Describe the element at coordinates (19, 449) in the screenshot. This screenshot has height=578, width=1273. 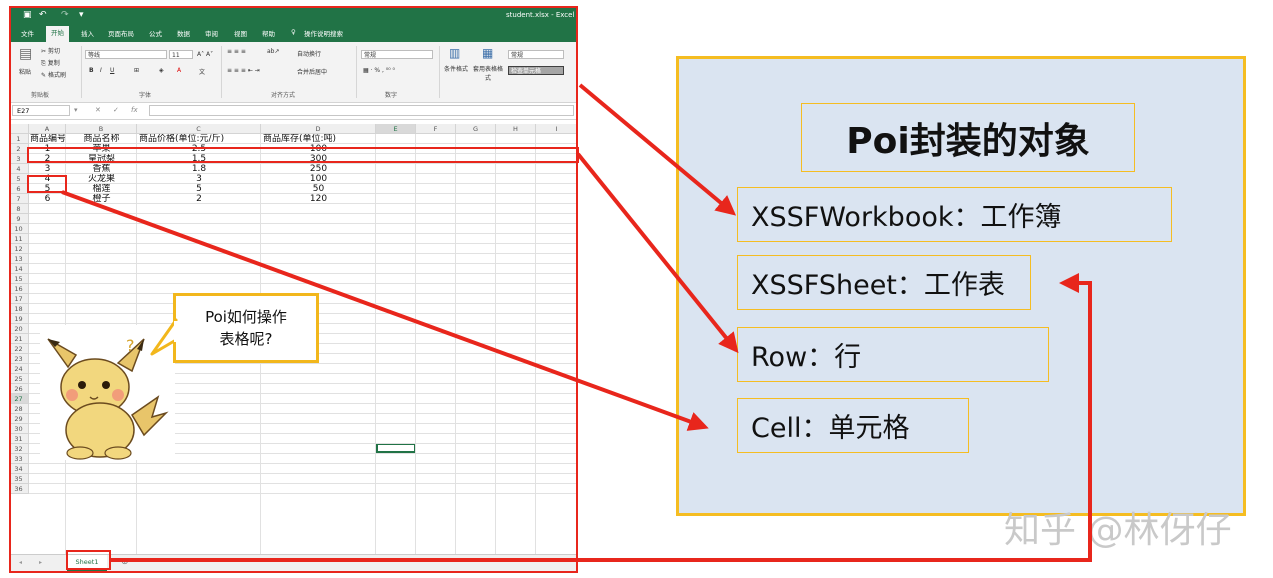
I see `row-header: 32` at that location.